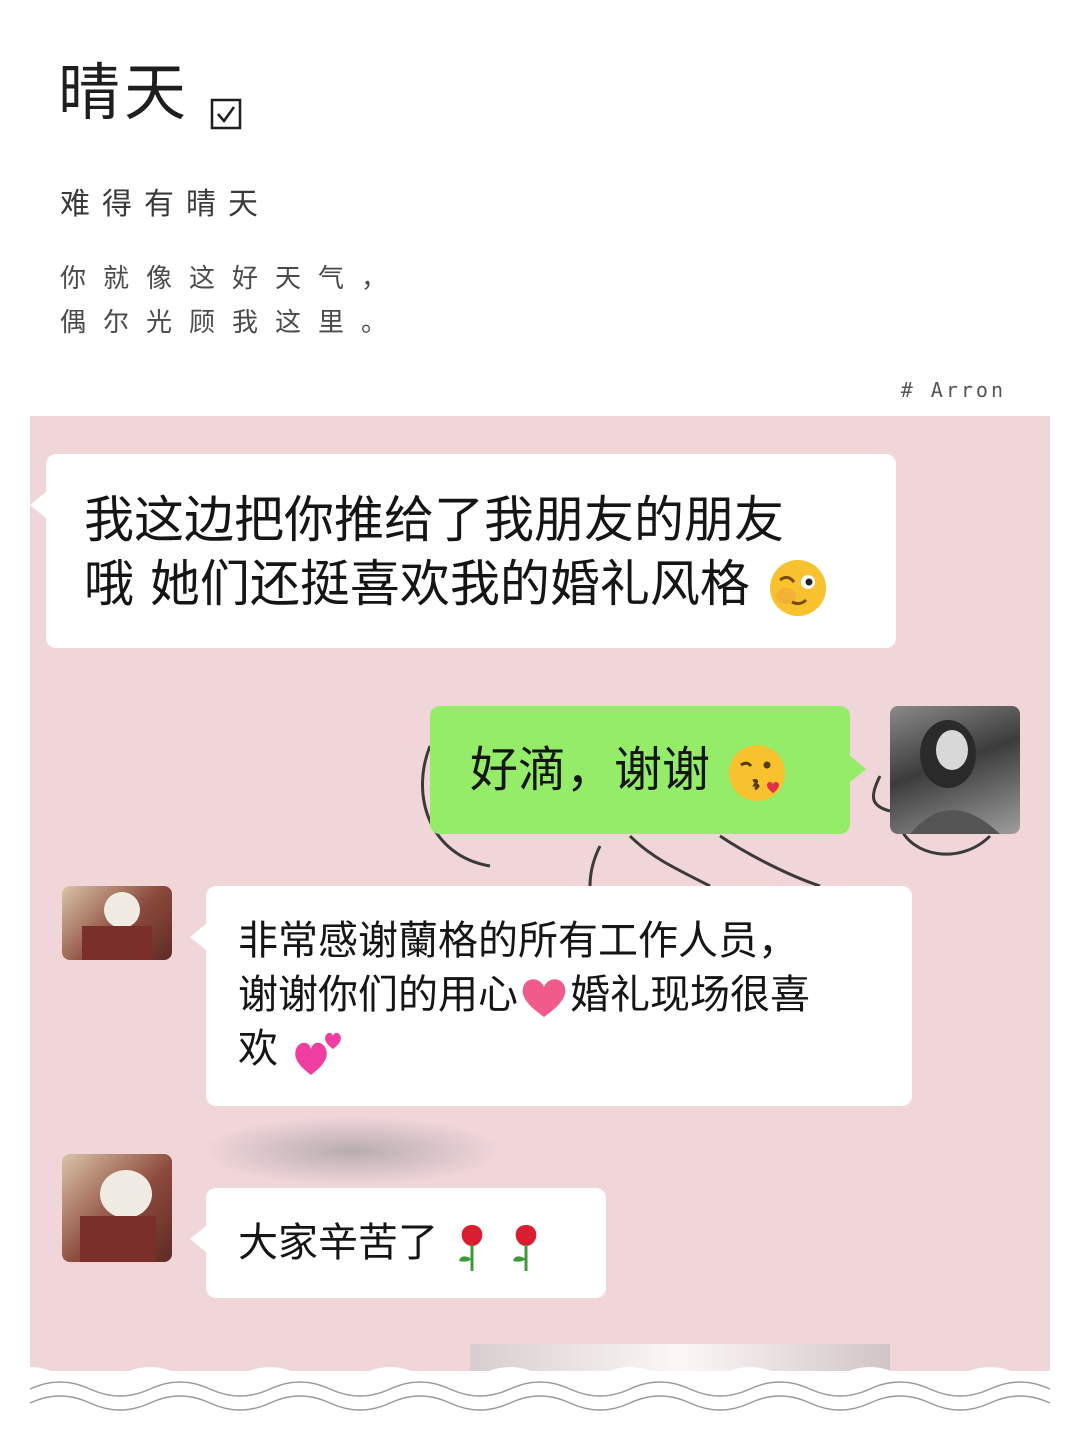 The width and height of the screenshot is (1080, 1440). I want to click on chat-bubble-received-2: 非常感谢蘭格的所有工作人员， 谢谢你们的用心 婚礼现场很喜 欢, so click(551, 996).